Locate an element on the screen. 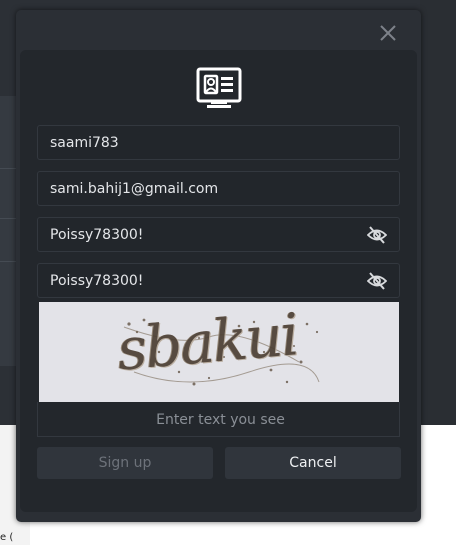 The image size is (456, 545). id-card-monitor-icon is located at coordinates (219, 87).